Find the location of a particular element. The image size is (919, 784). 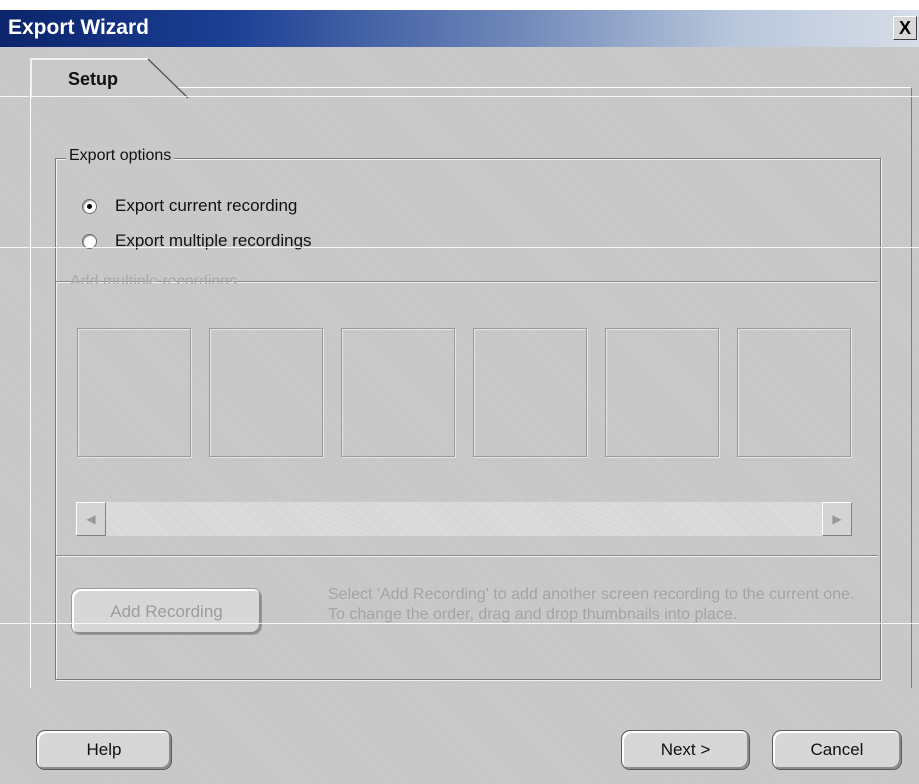

tab-setup-label: Setup is located at coordinates (93, 79).